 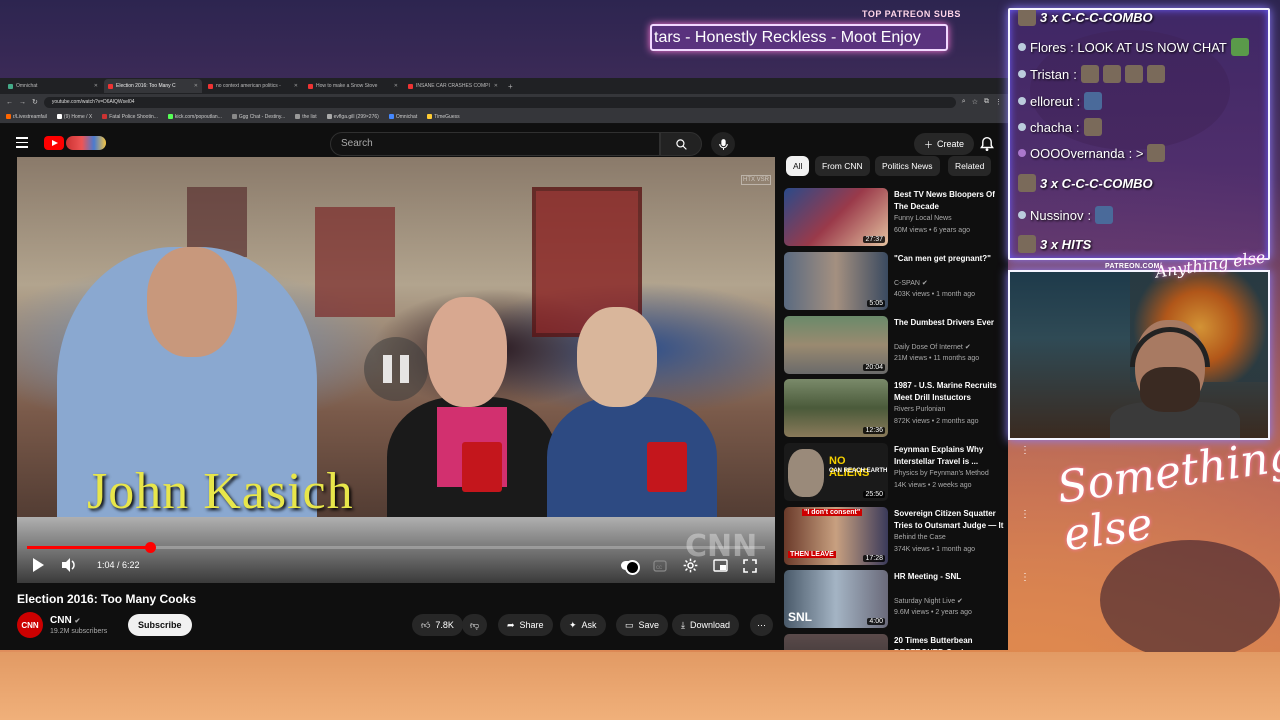 I want to click on fullscreen-icon, so click(x=750, y=566).